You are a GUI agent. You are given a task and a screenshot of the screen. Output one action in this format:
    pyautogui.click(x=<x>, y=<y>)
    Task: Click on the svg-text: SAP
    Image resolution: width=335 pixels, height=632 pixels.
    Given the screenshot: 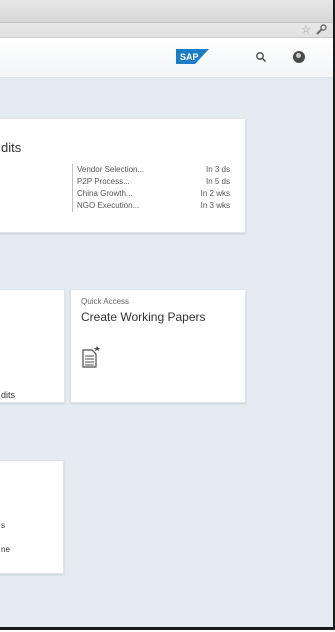 What is the action you would take?
    pyautogui.click(x=189, y=57)
    